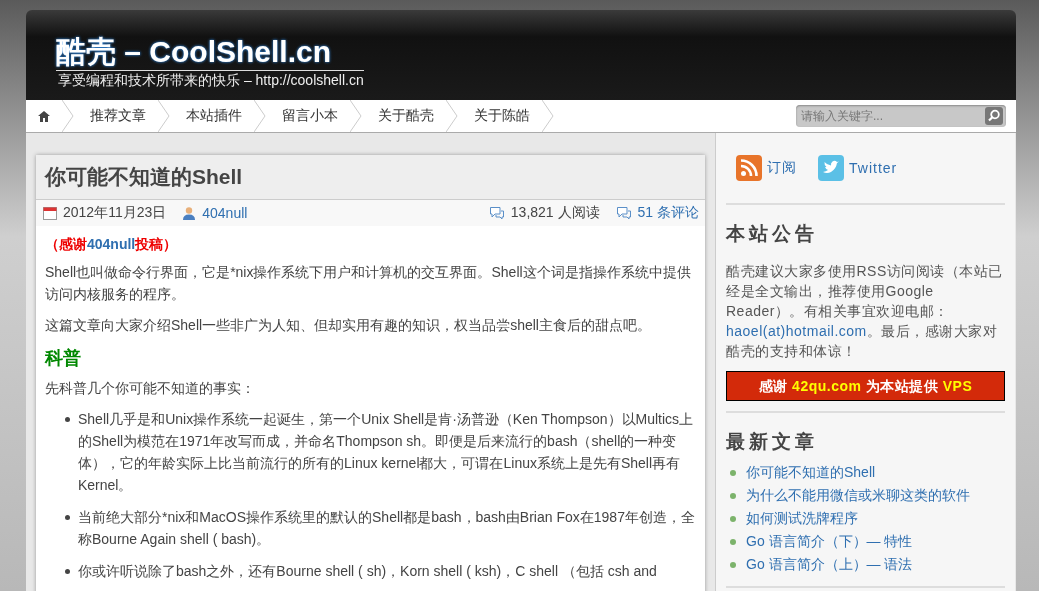 This screenshot has height=591, width=1039. What do you see at coordinates (772, 442) in the screenshot?
I see `widget-title: 最新文章` at bounding box center [772, 442].